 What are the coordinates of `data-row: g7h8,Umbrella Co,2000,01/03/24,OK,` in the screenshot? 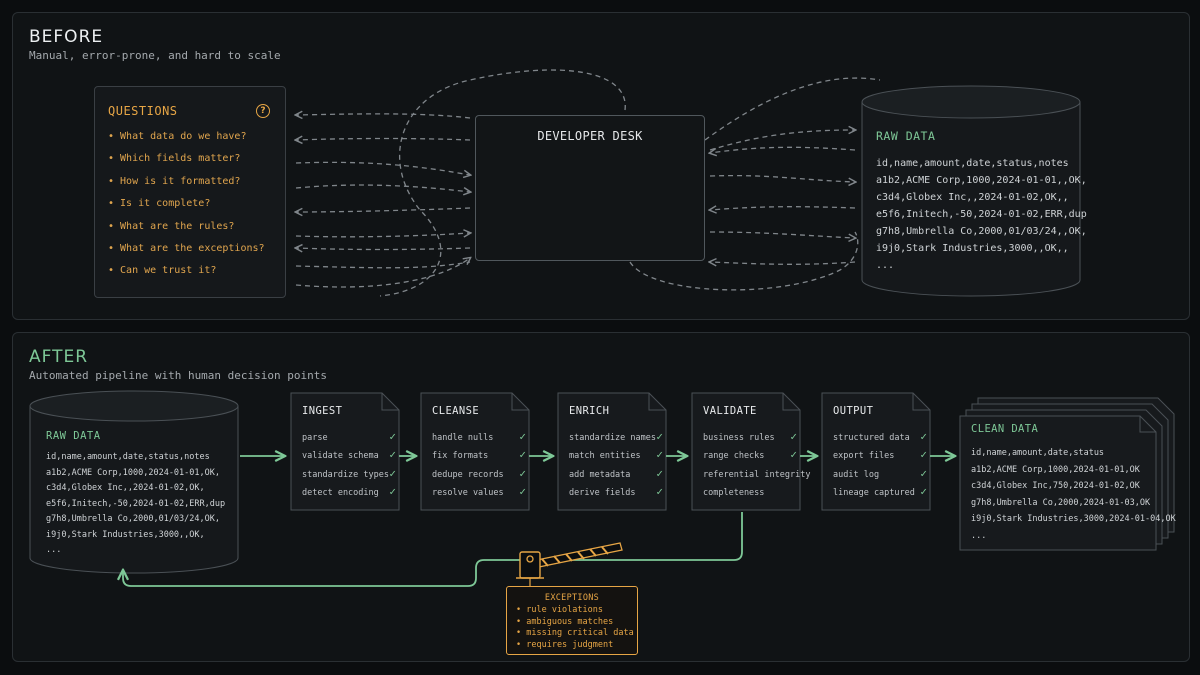 It's located at (133, 519).